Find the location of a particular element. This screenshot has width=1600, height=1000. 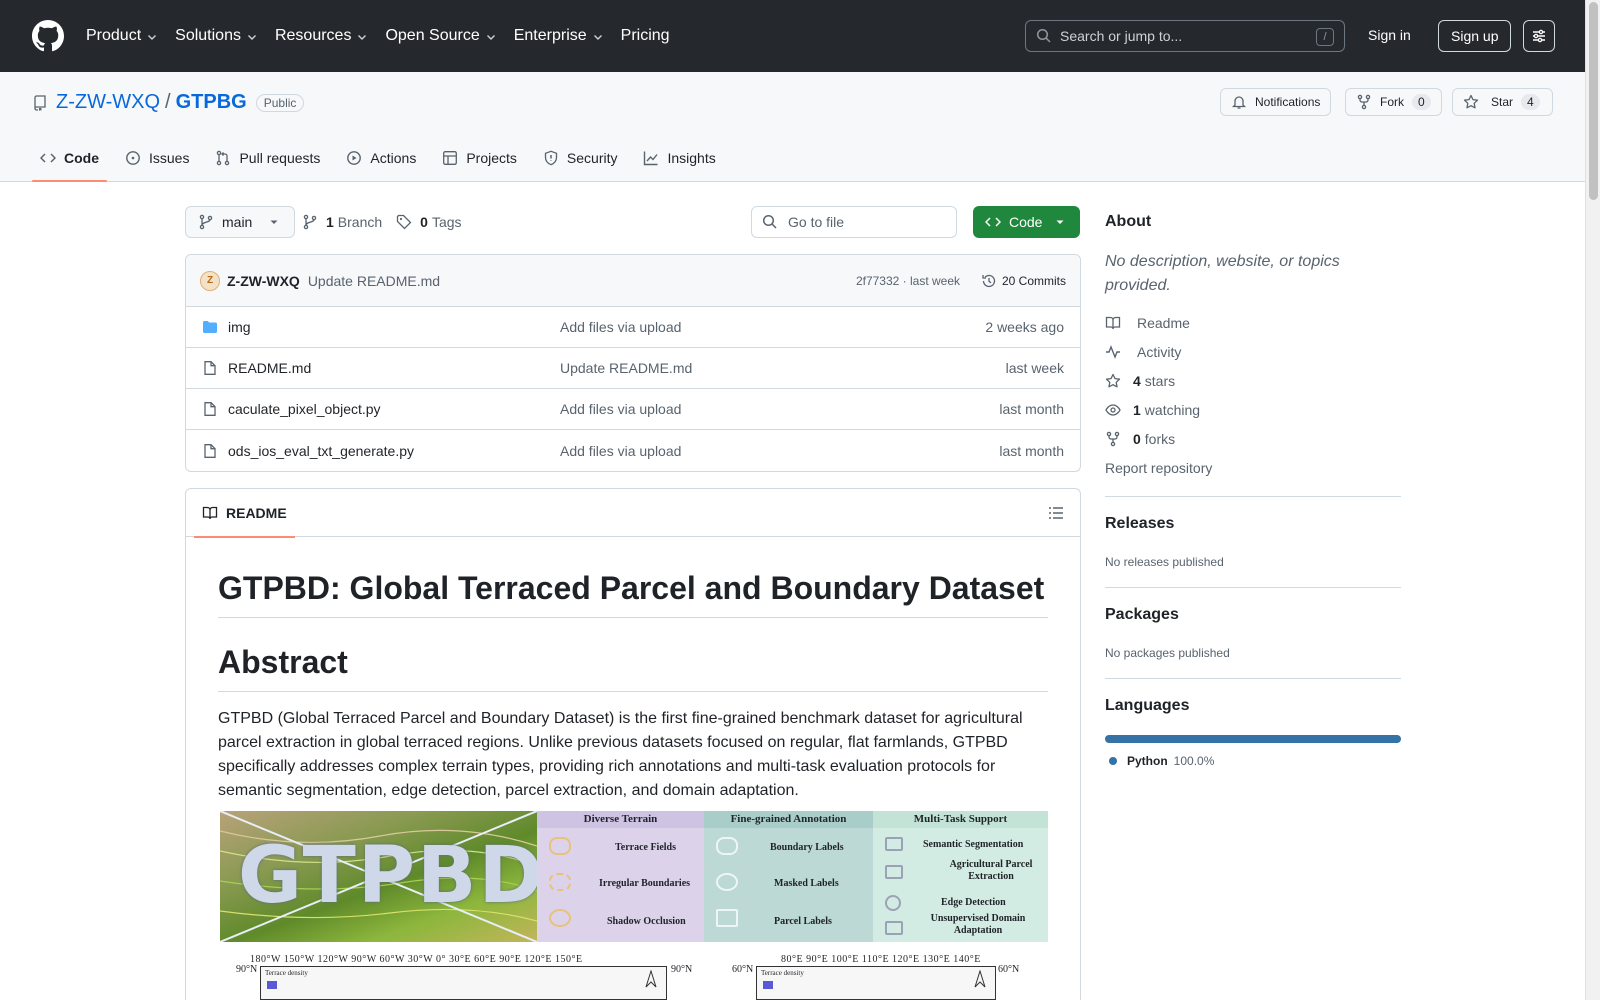

north-arrow-icon is located at coordinates (651, 979).